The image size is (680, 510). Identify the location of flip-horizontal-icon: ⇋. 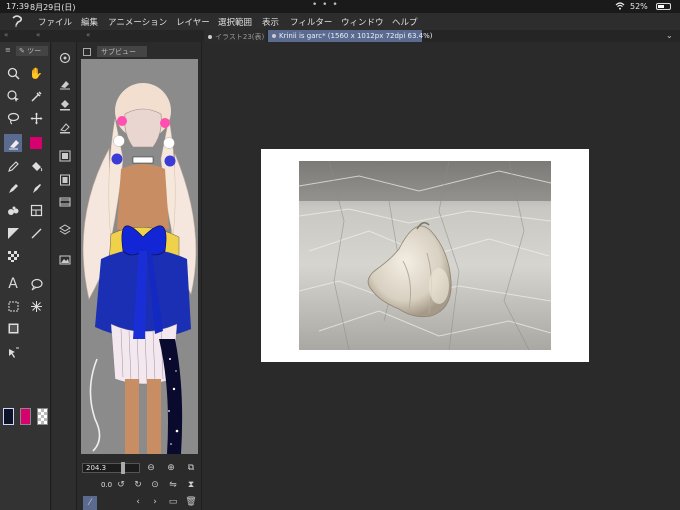
(173, 485).